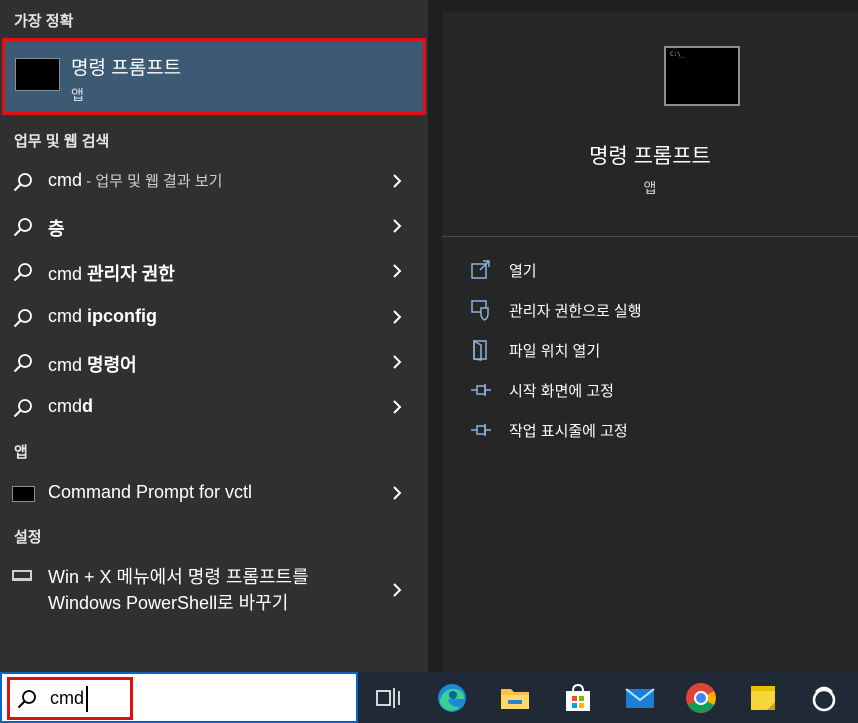 This screenshot has width=858, height=723. Describe the element at coordinates (179, 697) in the screenshot. I see `taskbar-search-box: cmd` at that location.